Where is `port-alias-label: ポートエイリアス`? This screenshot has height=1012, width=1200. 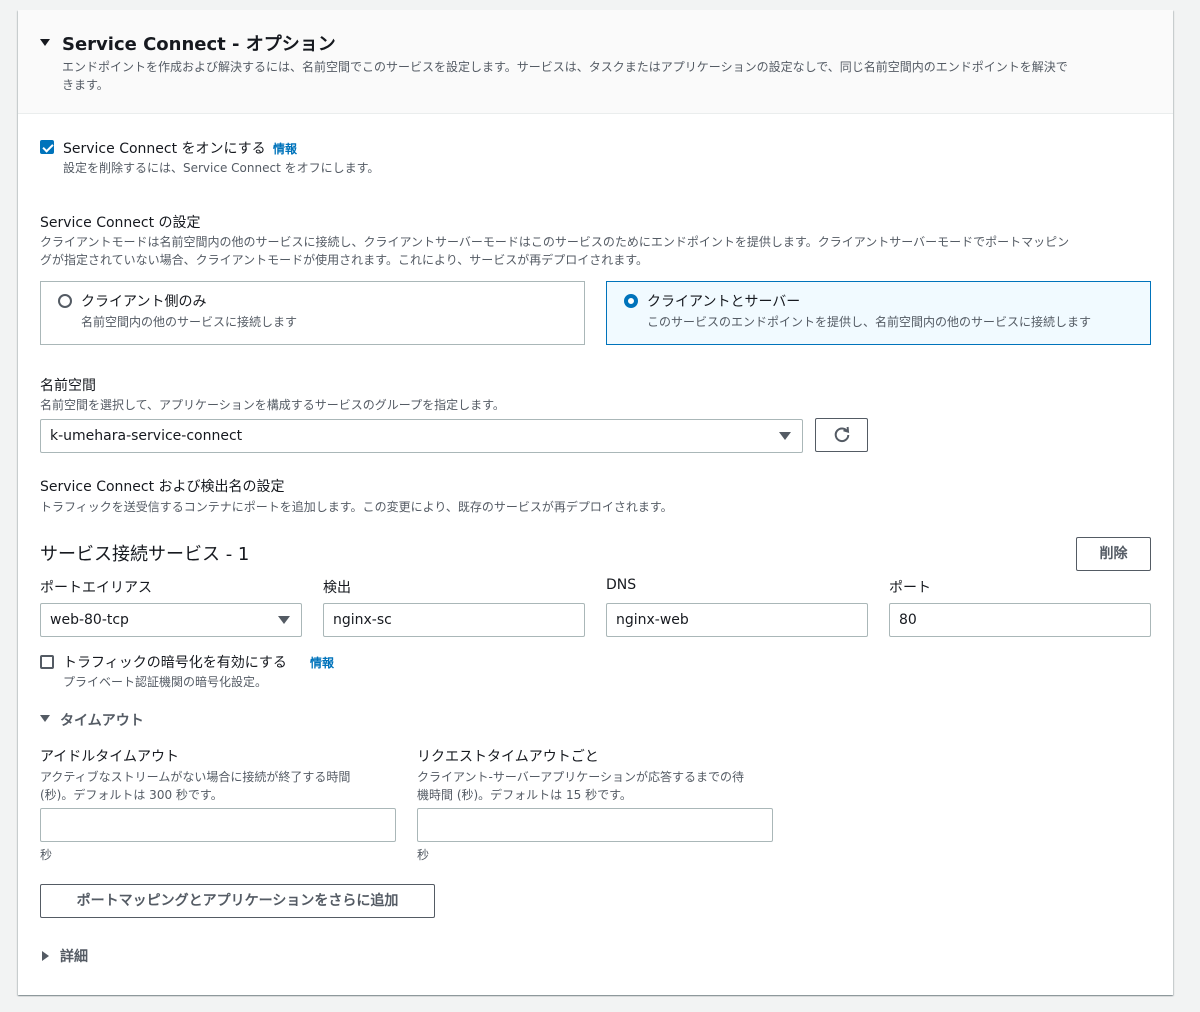
port-alias-label: ポートエイリアス is located at coordinates (96, 588).